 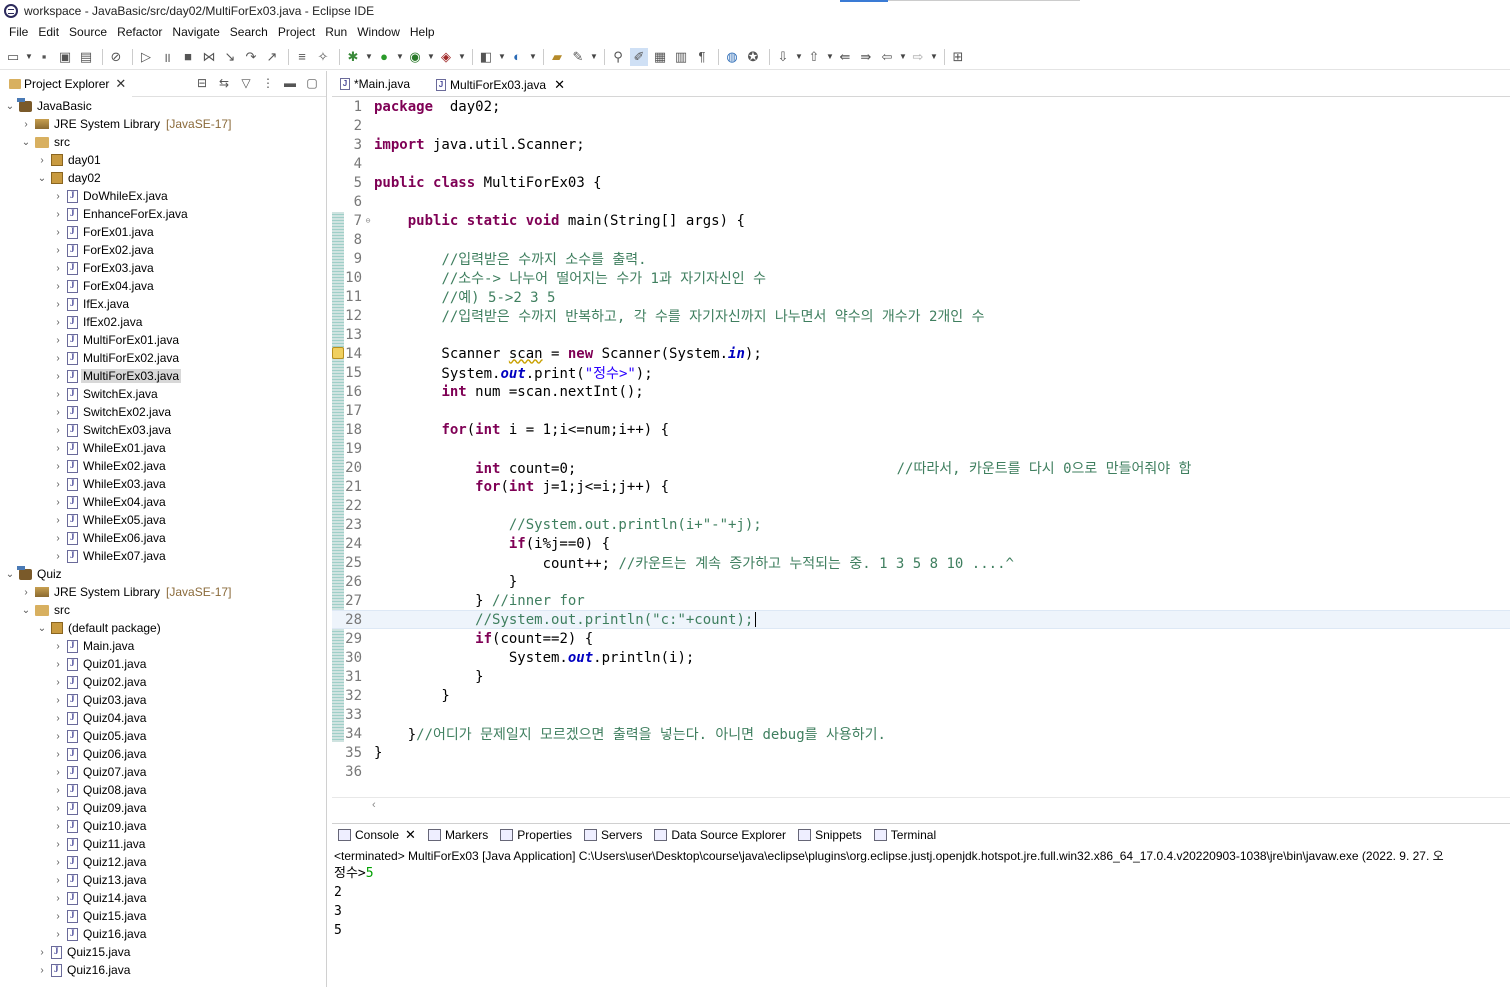 I want to click on tree-item: › Quiz03.java, so click(x=163, y=700).